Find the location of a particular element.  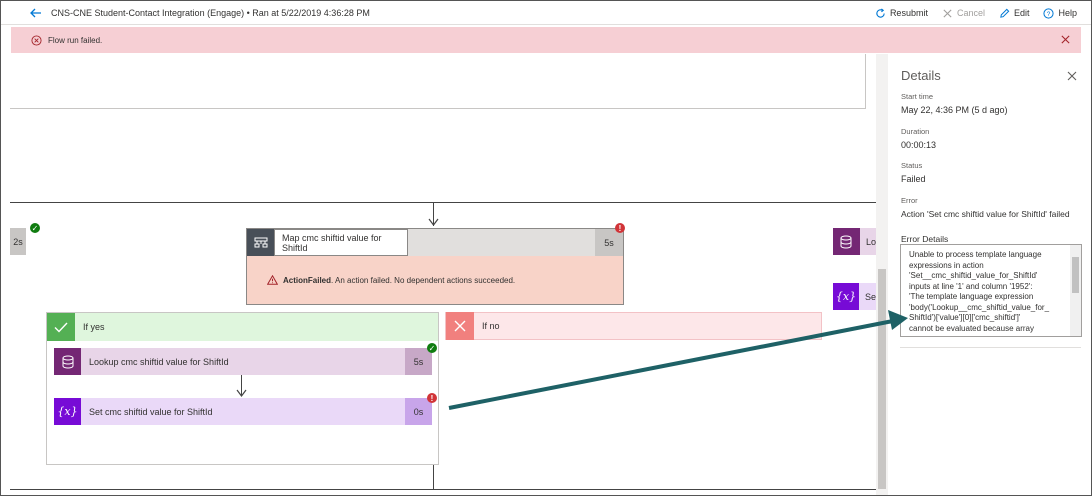

header-actions: Resubmit Cancel Edit ? Help is located at coordinates (976, 13).